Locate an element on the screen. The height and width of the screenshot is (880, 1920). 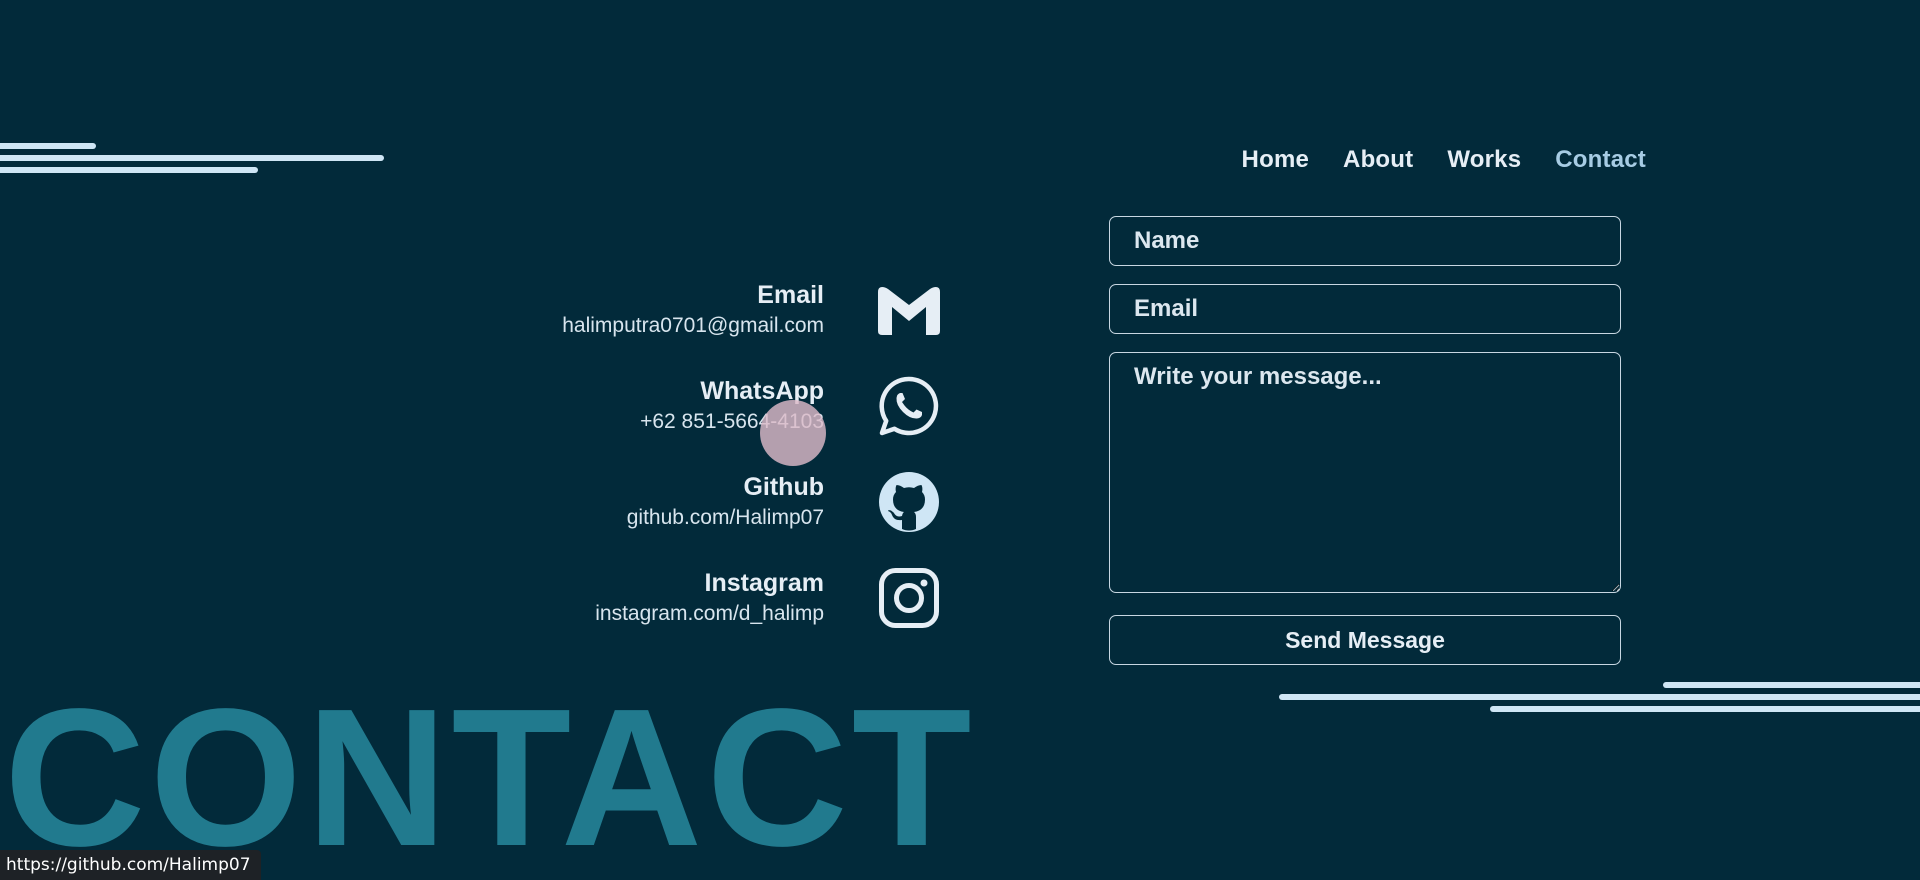
contact-item-github: Github github.com/Halimp07 is located at coordinates (690, 502).